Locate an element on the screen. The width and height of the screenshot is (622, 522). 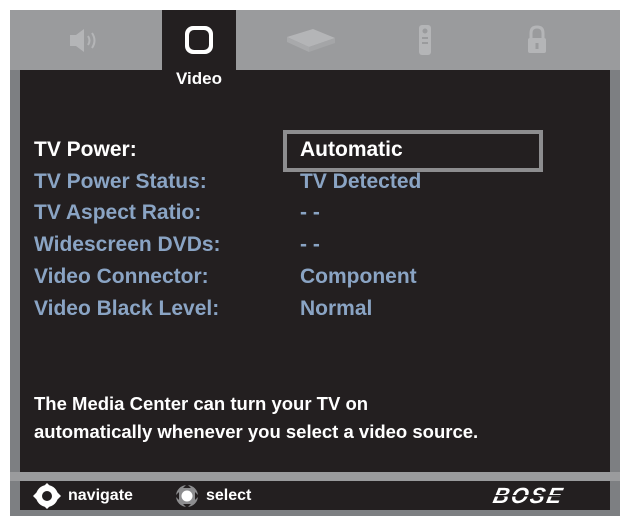
disc-player-icon is located at coordinates (311, 40).